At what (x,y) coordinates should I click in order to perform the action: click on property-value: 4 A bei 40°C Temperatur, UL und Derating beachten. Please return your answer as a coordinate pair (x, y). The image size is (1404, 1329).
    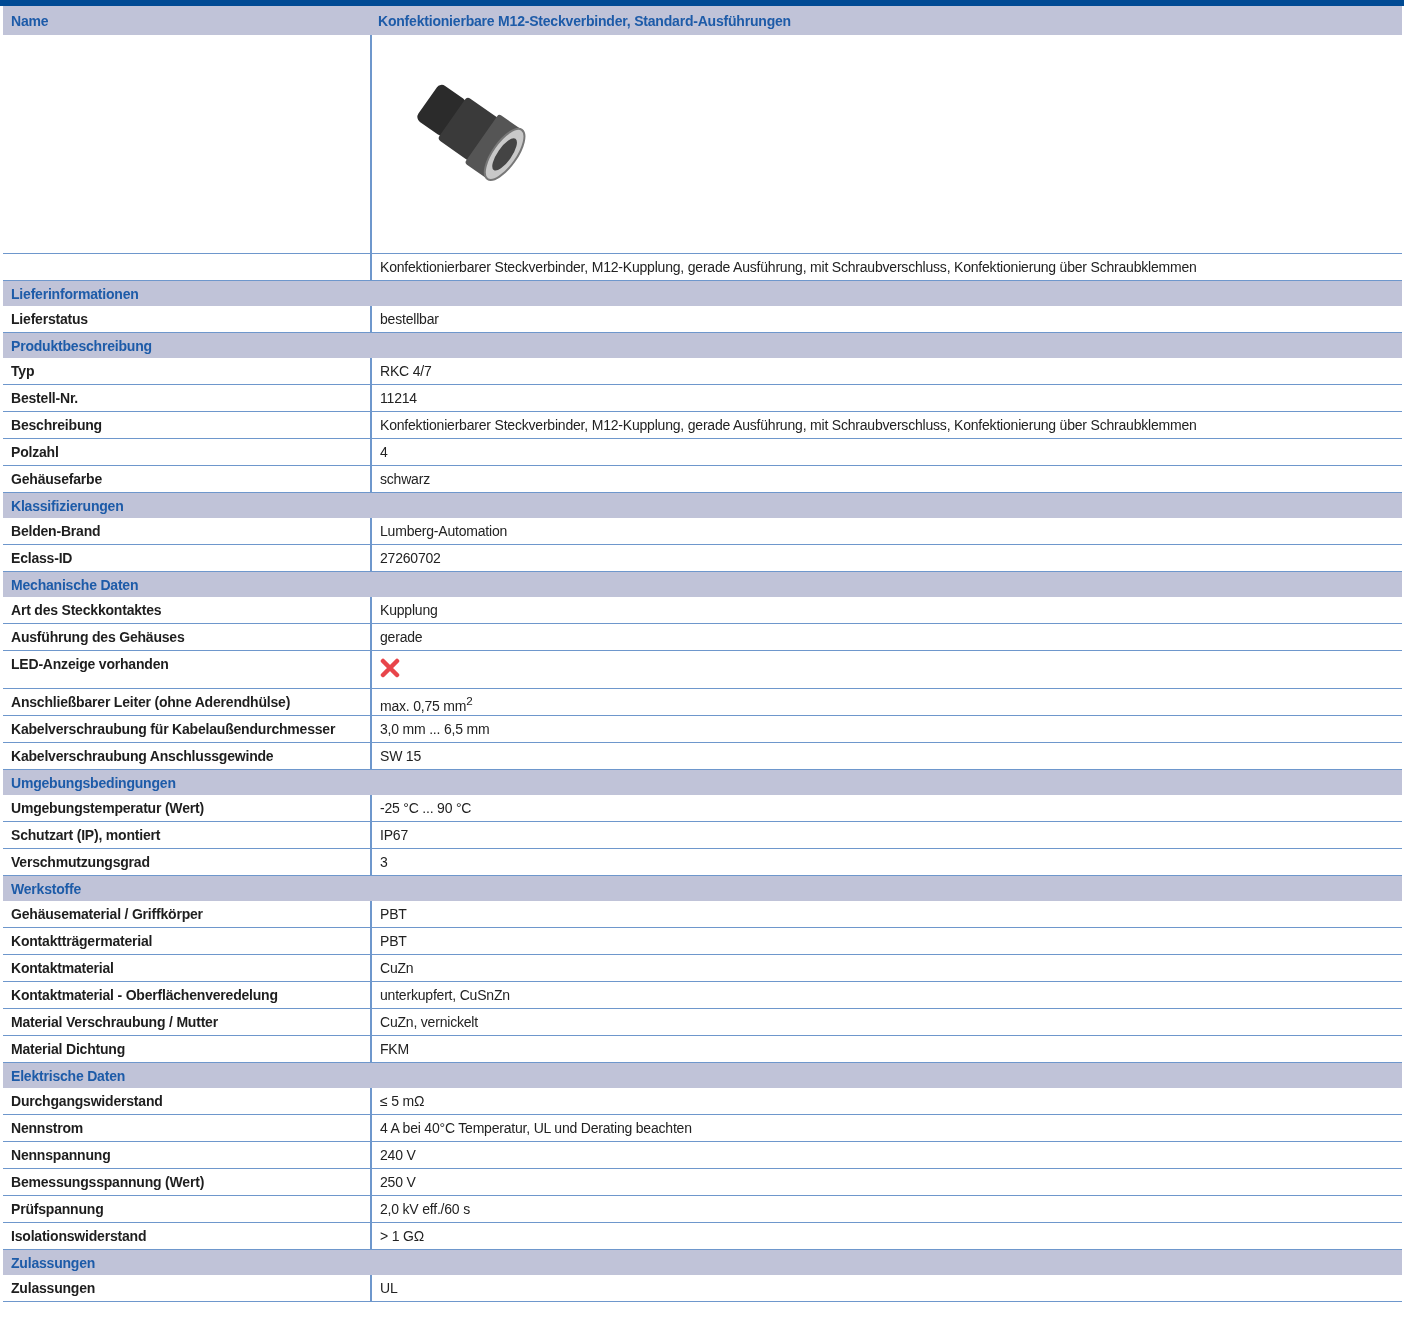
    Looking at the image, I should click on (536, 1128).